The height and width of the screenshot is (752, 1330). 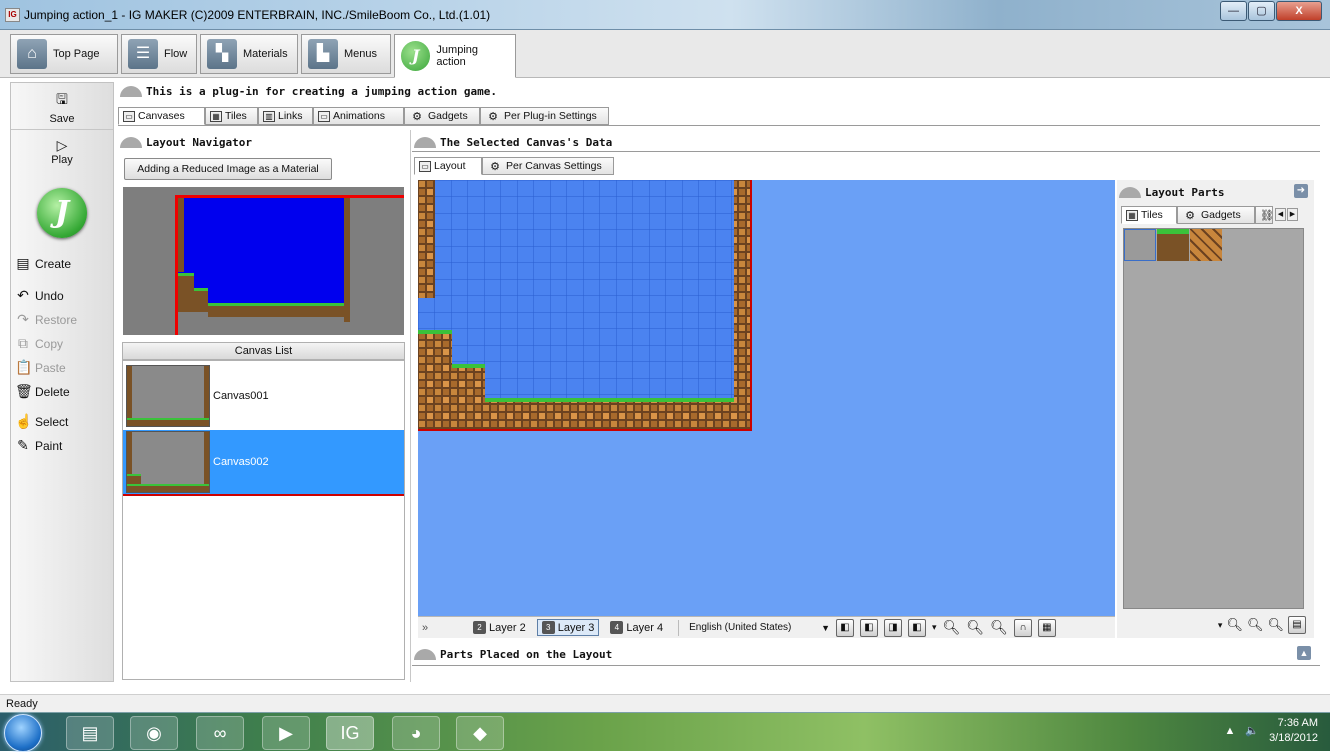 I want to click on layer-4-button: 4 Layer 4, so click(x=636, y=627).